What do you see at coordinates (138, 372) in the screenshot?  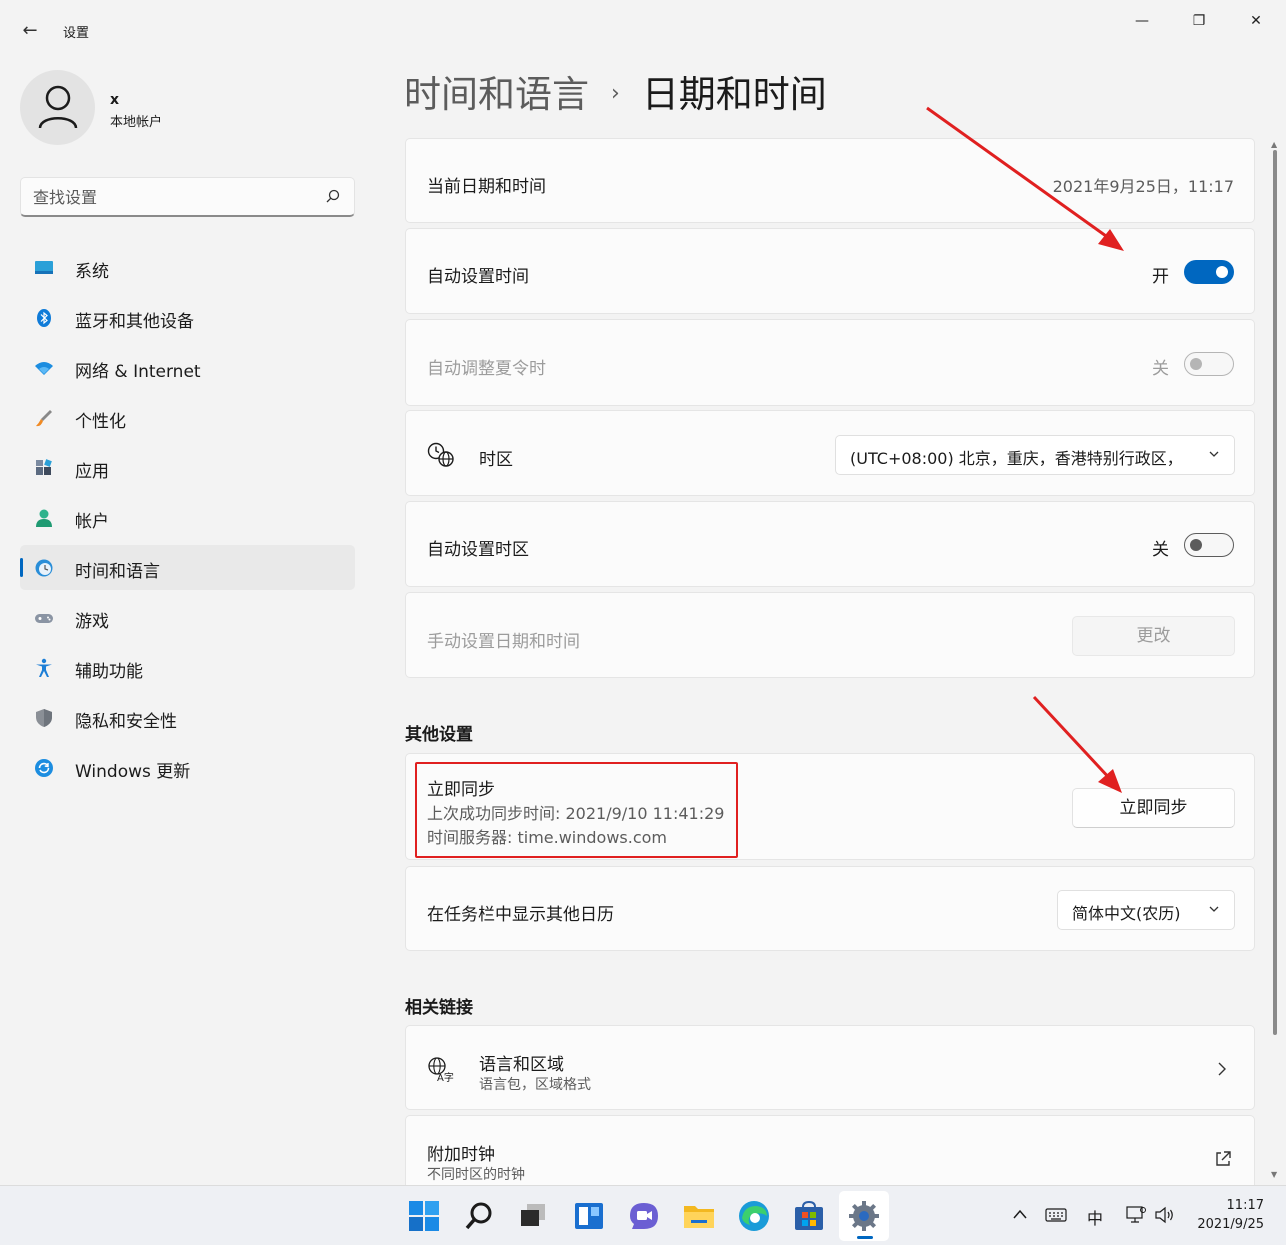 I see `sidebar-item-label: 网络 & Internet` at bounding box center [138, 372].